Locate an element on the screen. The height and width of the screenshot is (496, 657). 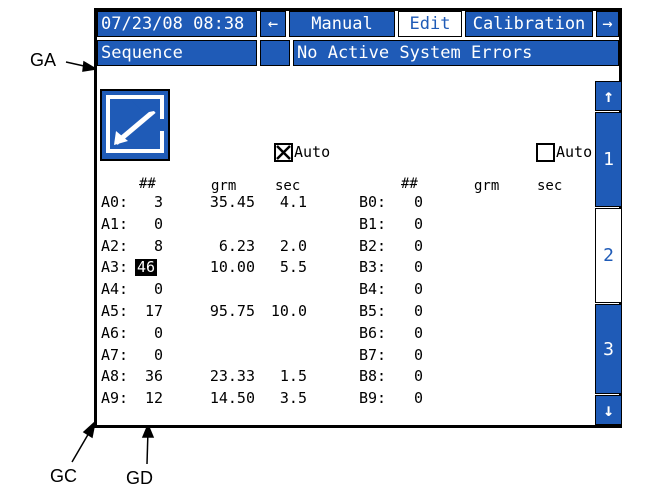
row-label-a: A6: is located at coordinates (115, 332).